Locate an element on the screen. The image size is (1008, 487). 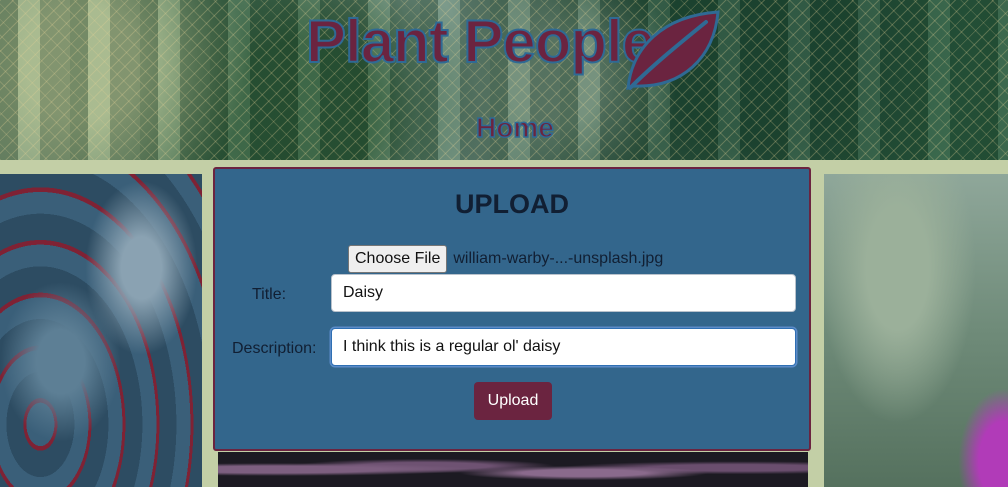
choose-file-button: Choose File is located at coordinates (398, 259).